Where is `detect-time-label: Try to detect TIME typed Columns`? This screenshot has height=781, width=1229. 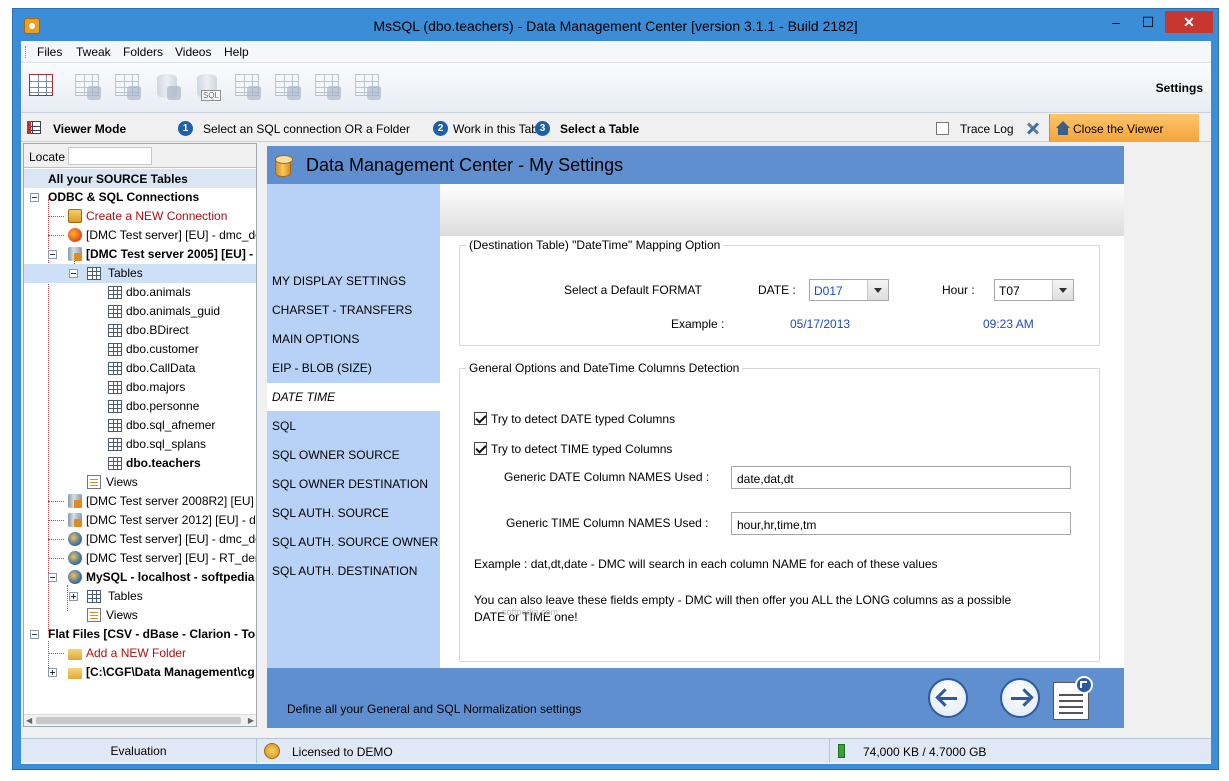
detect-time-label: Try to detect TIME typed Columns is located at coordinates (581, 449).